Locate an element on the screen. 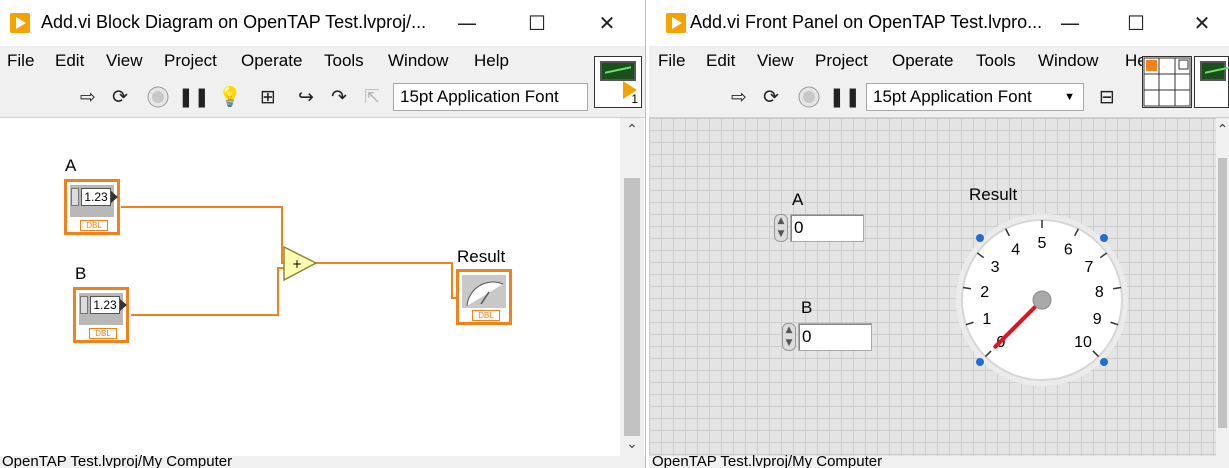 The image size is (1229, 468). control-b-label: B is located at coordinates (807, 307).